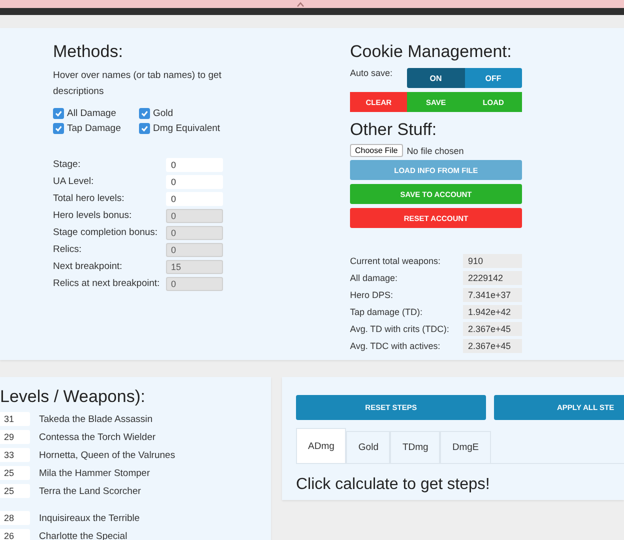 The height and width of the screenshot is (540, 624). Describe the element at coordinates (107, 283) in the screenshot. I see `field-label: Relics at next breakpoint:` at that location.